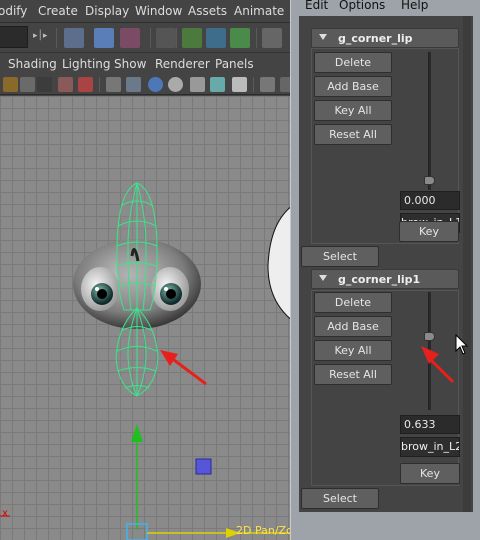 This screenshot has height=540, width=480. Describe the element at coordinates (150, 64) in the screenshot. I see `panel-menubar: Shading Lighting Show Renderer Panels` at that location.